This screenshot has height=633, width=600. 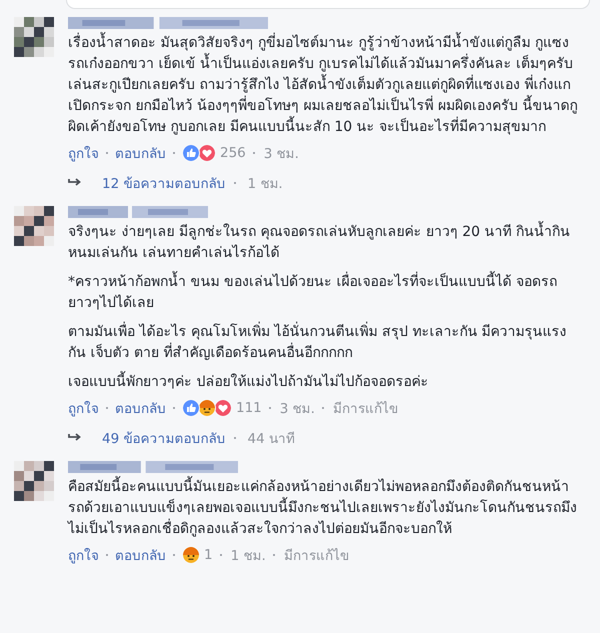 I want to click on comment-text: จริงๆนะ ง่ายๆเลย มีลูกช่ะในรถ คุณจอดรถเล่นหับลูกเลยค่ะ ยาวๆ 20 นาที กินน้ำกินหนมเล่นกัน เล่นทายคำเล่นไรก้อได้, so click(x=326, y=243).